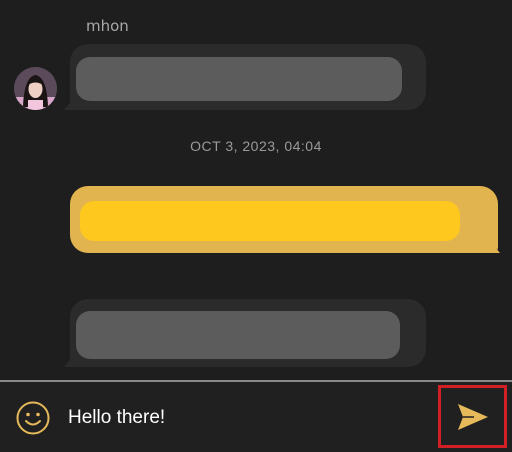 The height and width of the screenshot is (452, 512). I want to click on message-timestamp: OCT 3, 2023, 04:04, so click(256, 146).